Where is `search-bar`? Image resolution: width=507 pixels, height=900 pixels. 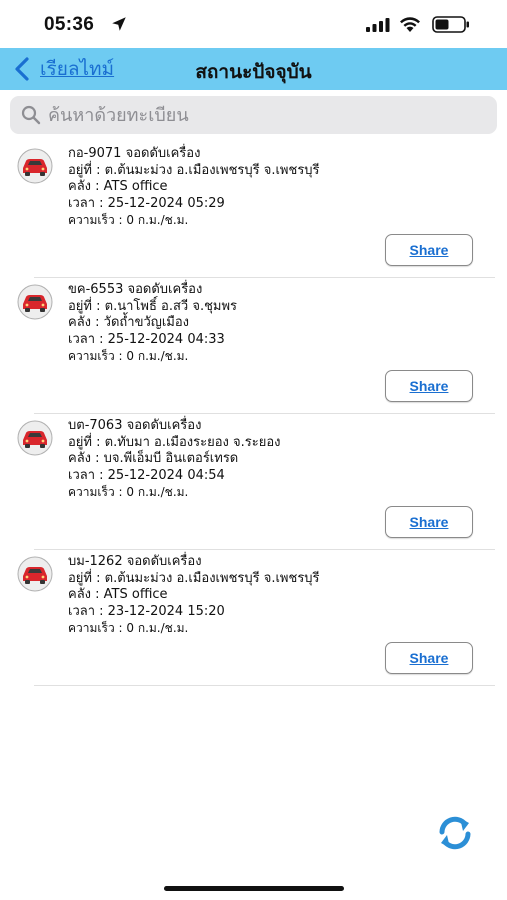 search-bar is located at coordinates (253, 115).